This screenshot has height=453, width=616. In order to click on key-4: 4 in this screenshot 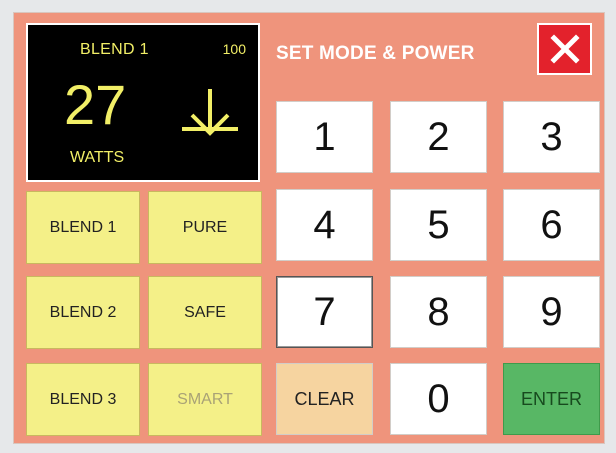, I will do `click(324, 225)`.